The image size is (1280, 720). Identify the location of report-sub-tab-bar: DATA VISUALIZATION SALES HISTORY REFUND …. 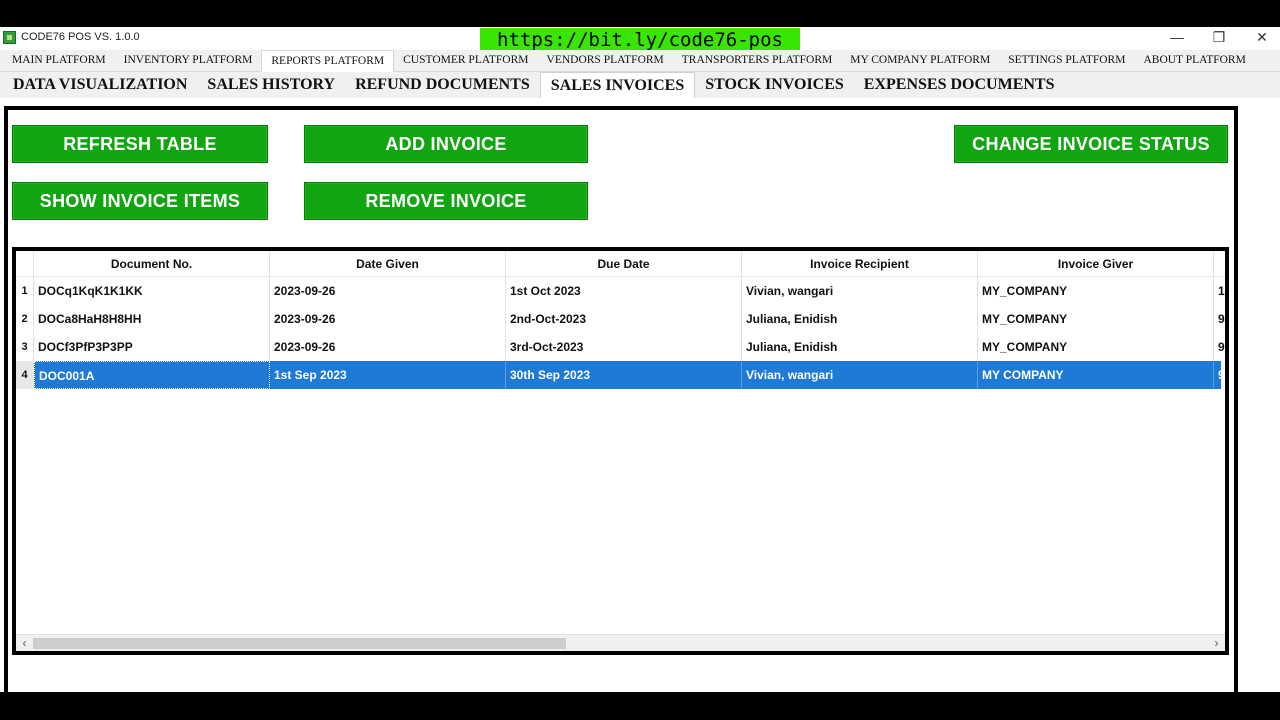
(640, 85).